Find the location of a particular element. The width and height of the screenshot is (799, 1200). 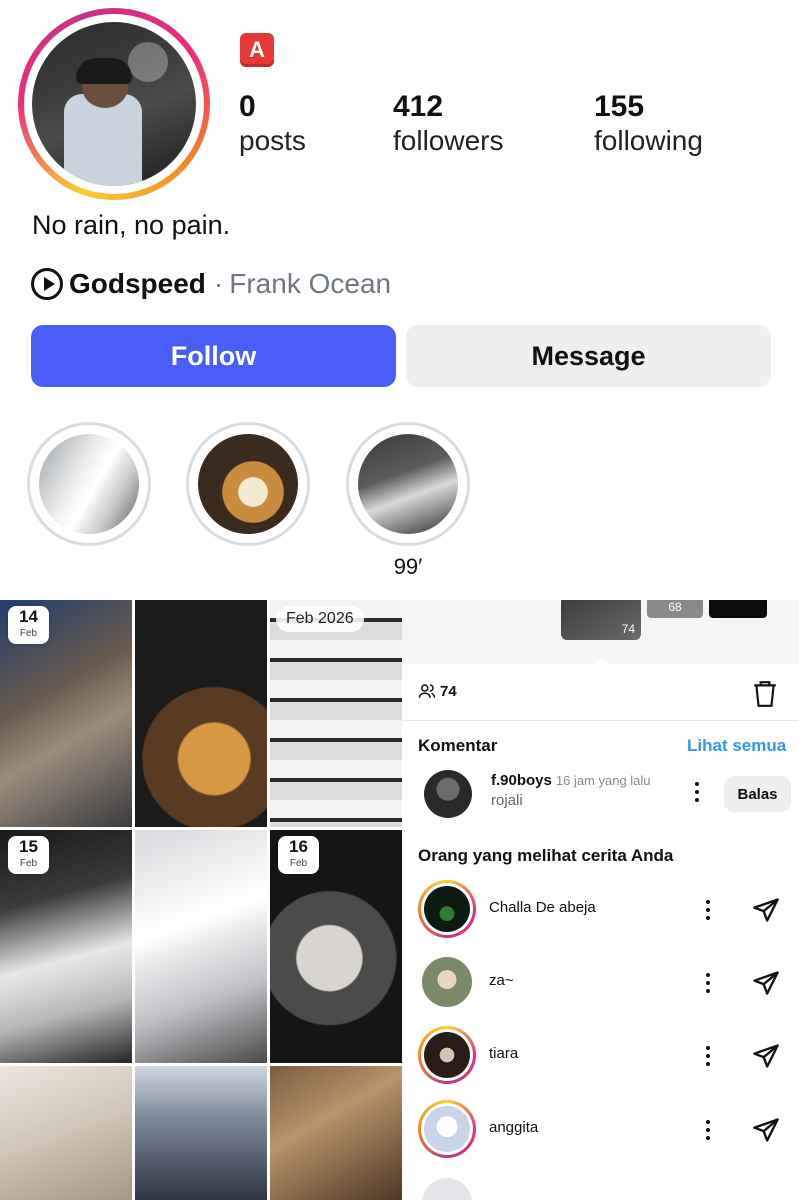

follow-button: Follow is located at coordinates (213, 356).